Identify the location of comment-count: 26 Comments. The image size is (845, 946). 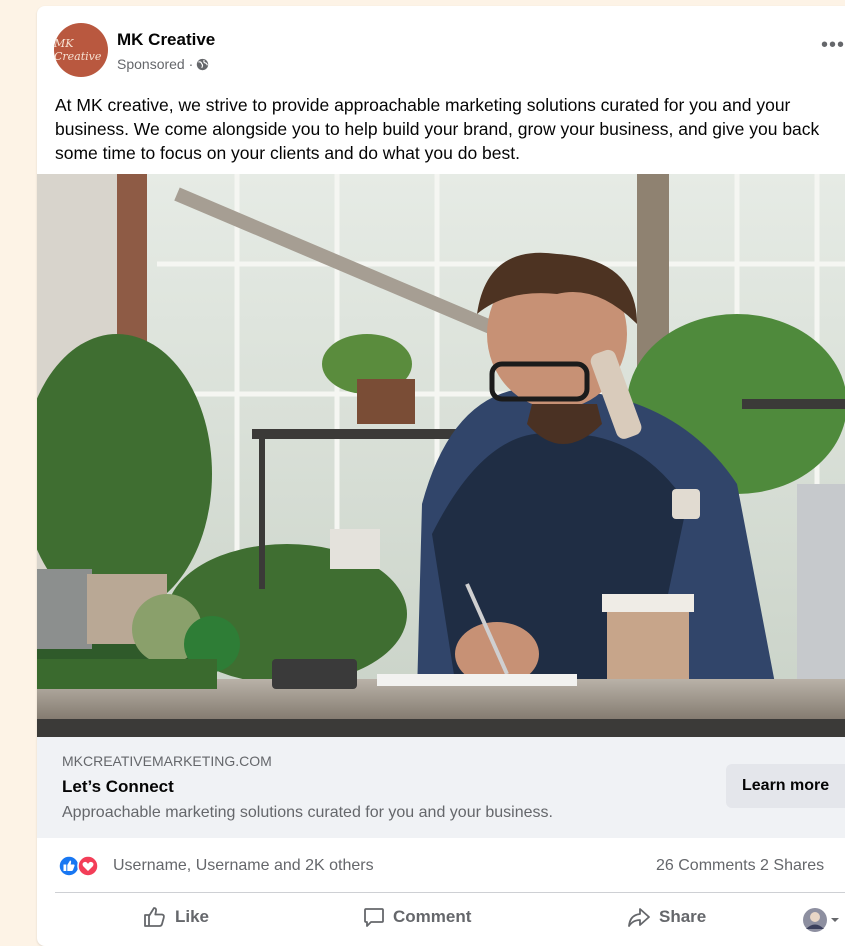
(706, 865).